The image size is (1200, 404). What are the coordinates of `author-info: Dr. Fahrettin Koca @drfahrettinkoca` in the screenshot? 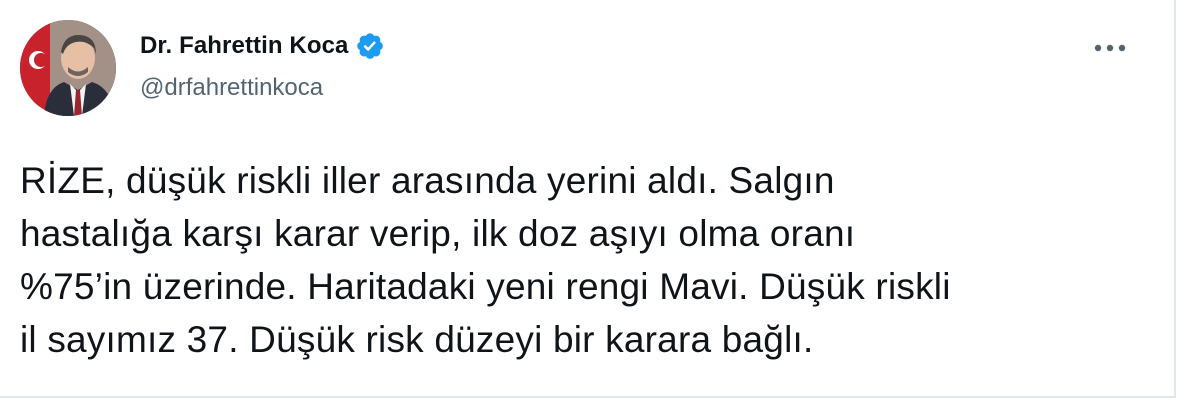 It's located at (262, 66).